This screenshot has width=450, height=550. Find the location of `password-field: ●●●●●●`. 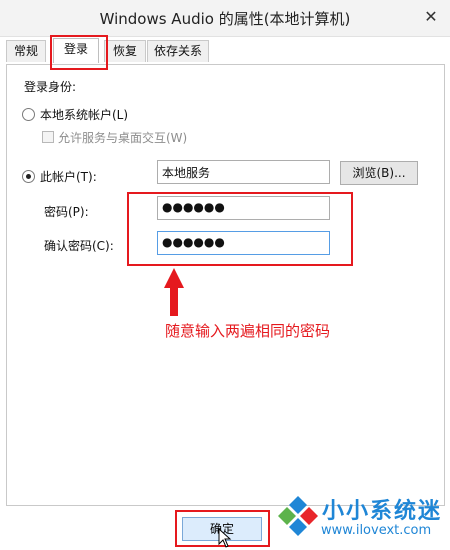

password-field: ●●●●●● is located at coordinates (243, 208).